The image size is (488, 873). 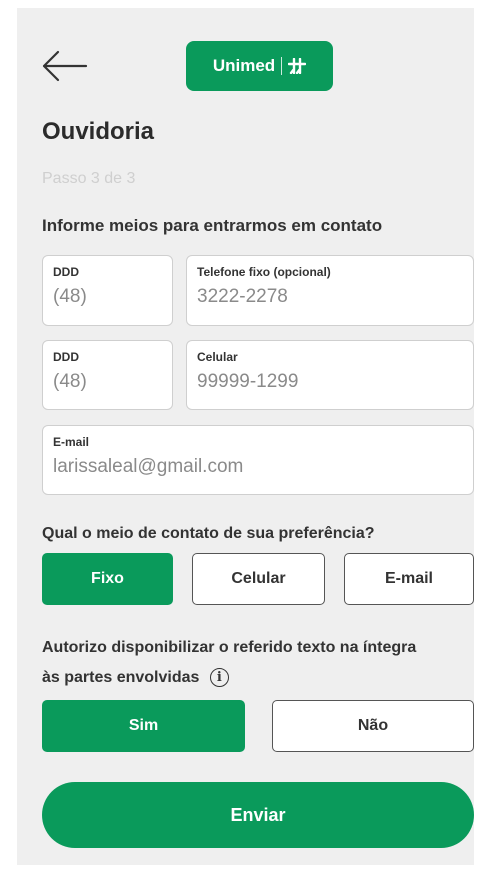 I want to click on preference-fixo-button: Fixo, so click(x=107, y=579).